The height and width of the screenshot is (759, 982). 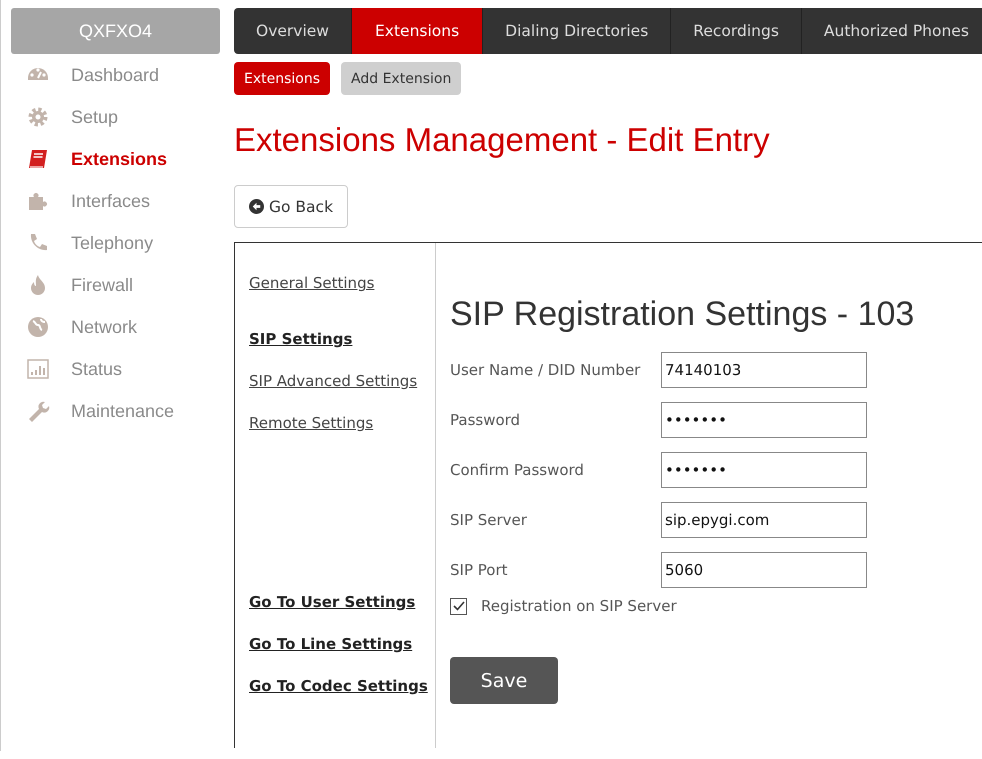 I want to click on shortcut-link: Go To User Settings, so click(x=332, y=602).